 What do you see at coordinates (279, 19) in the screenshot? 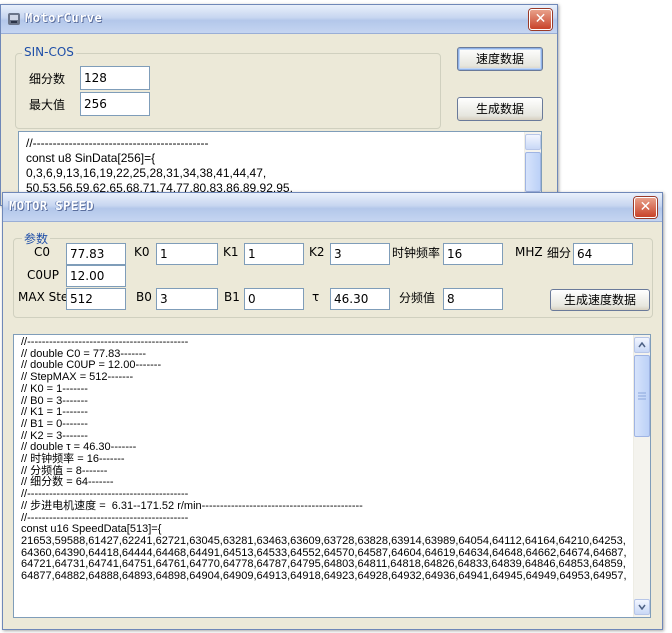
I see `motorcurve-titlebar: MotorCurve ✕` at bounding box center [279, 19].